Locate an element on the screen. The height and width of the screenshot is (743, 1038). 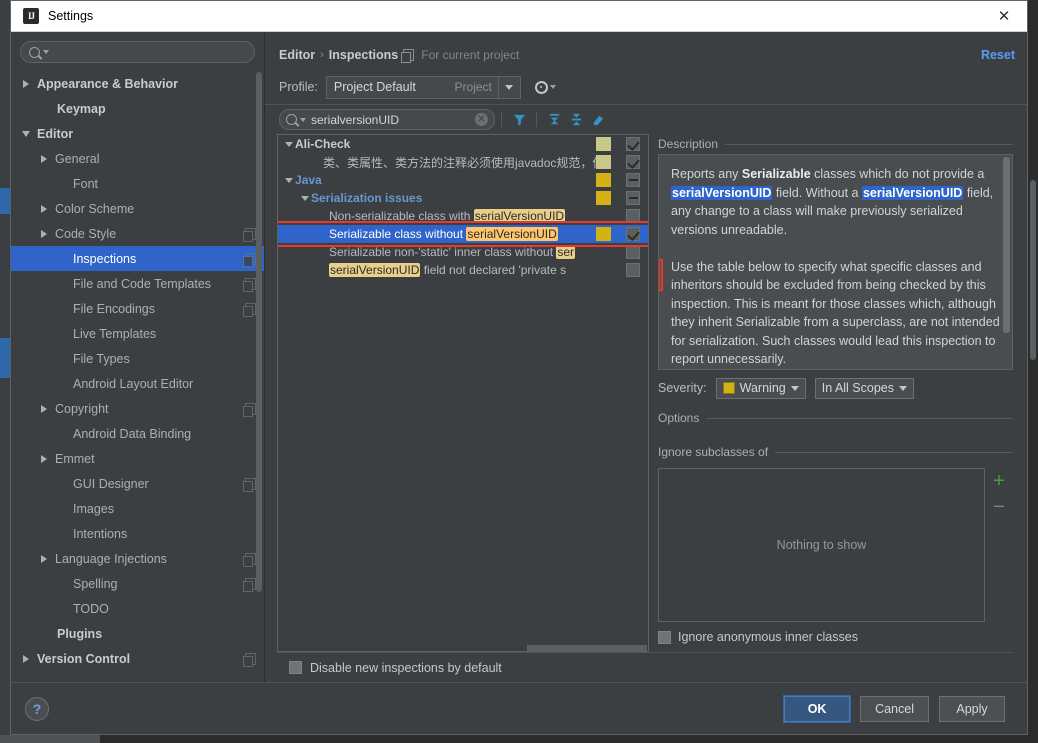
sidebar-item-general: General is located at coordinates (137, 158).